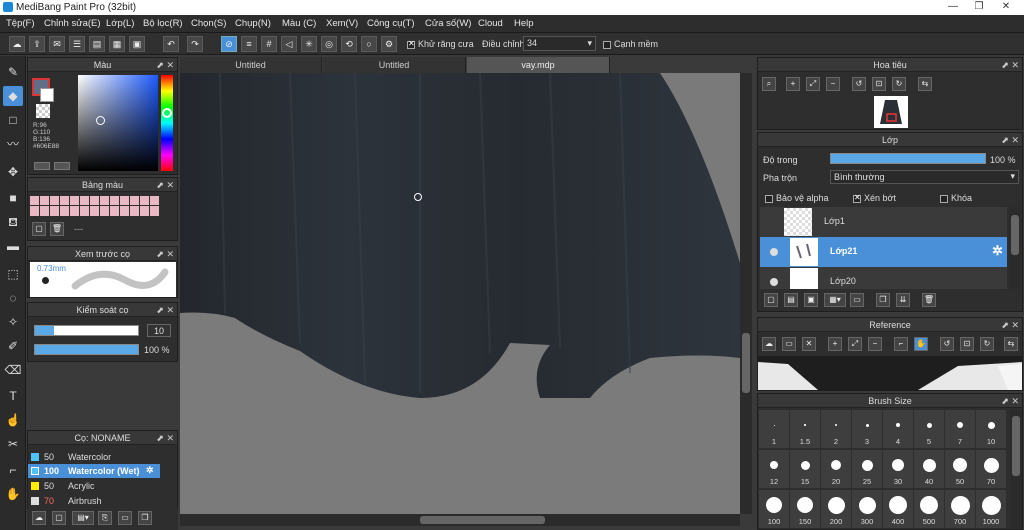 The image size is (1024, 530). What do you see at coordinates (774, 469) in the screenshot?
I see `brush-size-option: 12` at bounding box center [774, 469].